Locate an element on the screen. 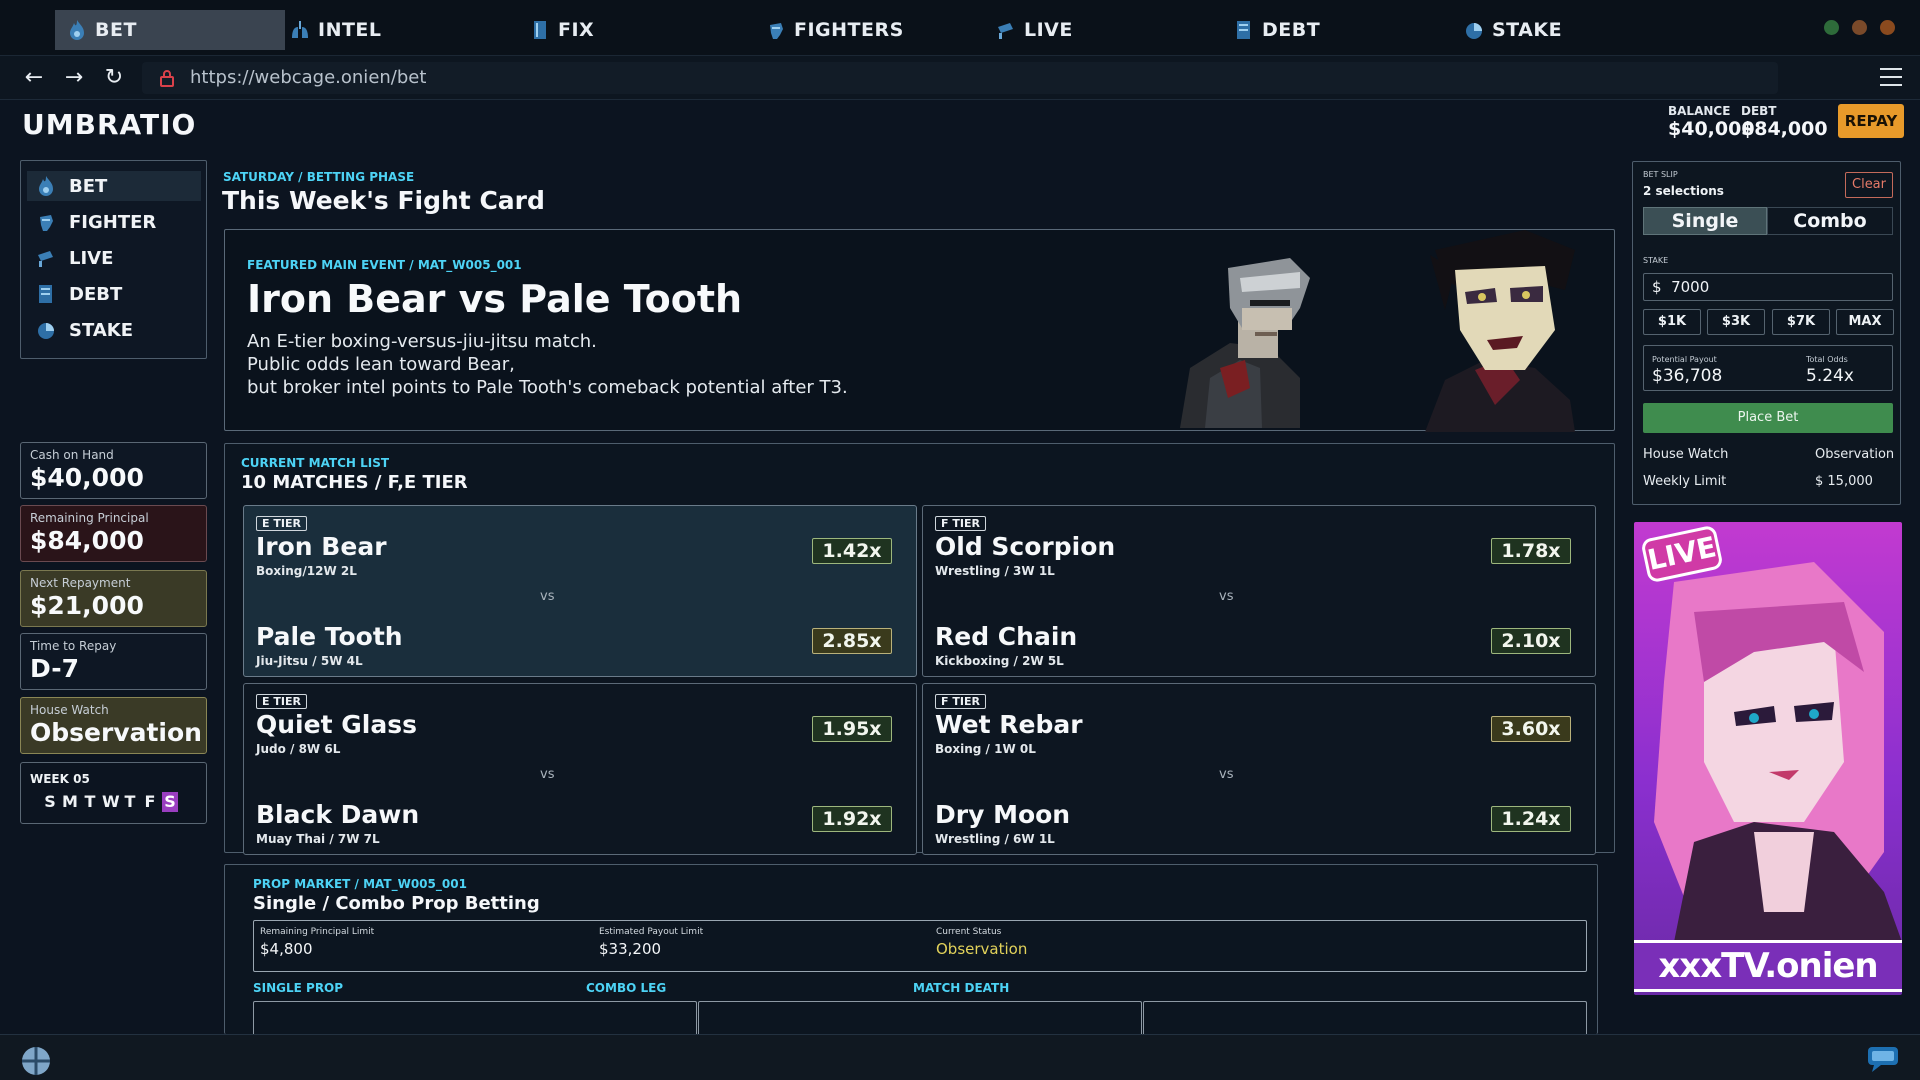 This screenshot has height=1080, width=1920. day-wed: W is located at coordinates (111, 802).